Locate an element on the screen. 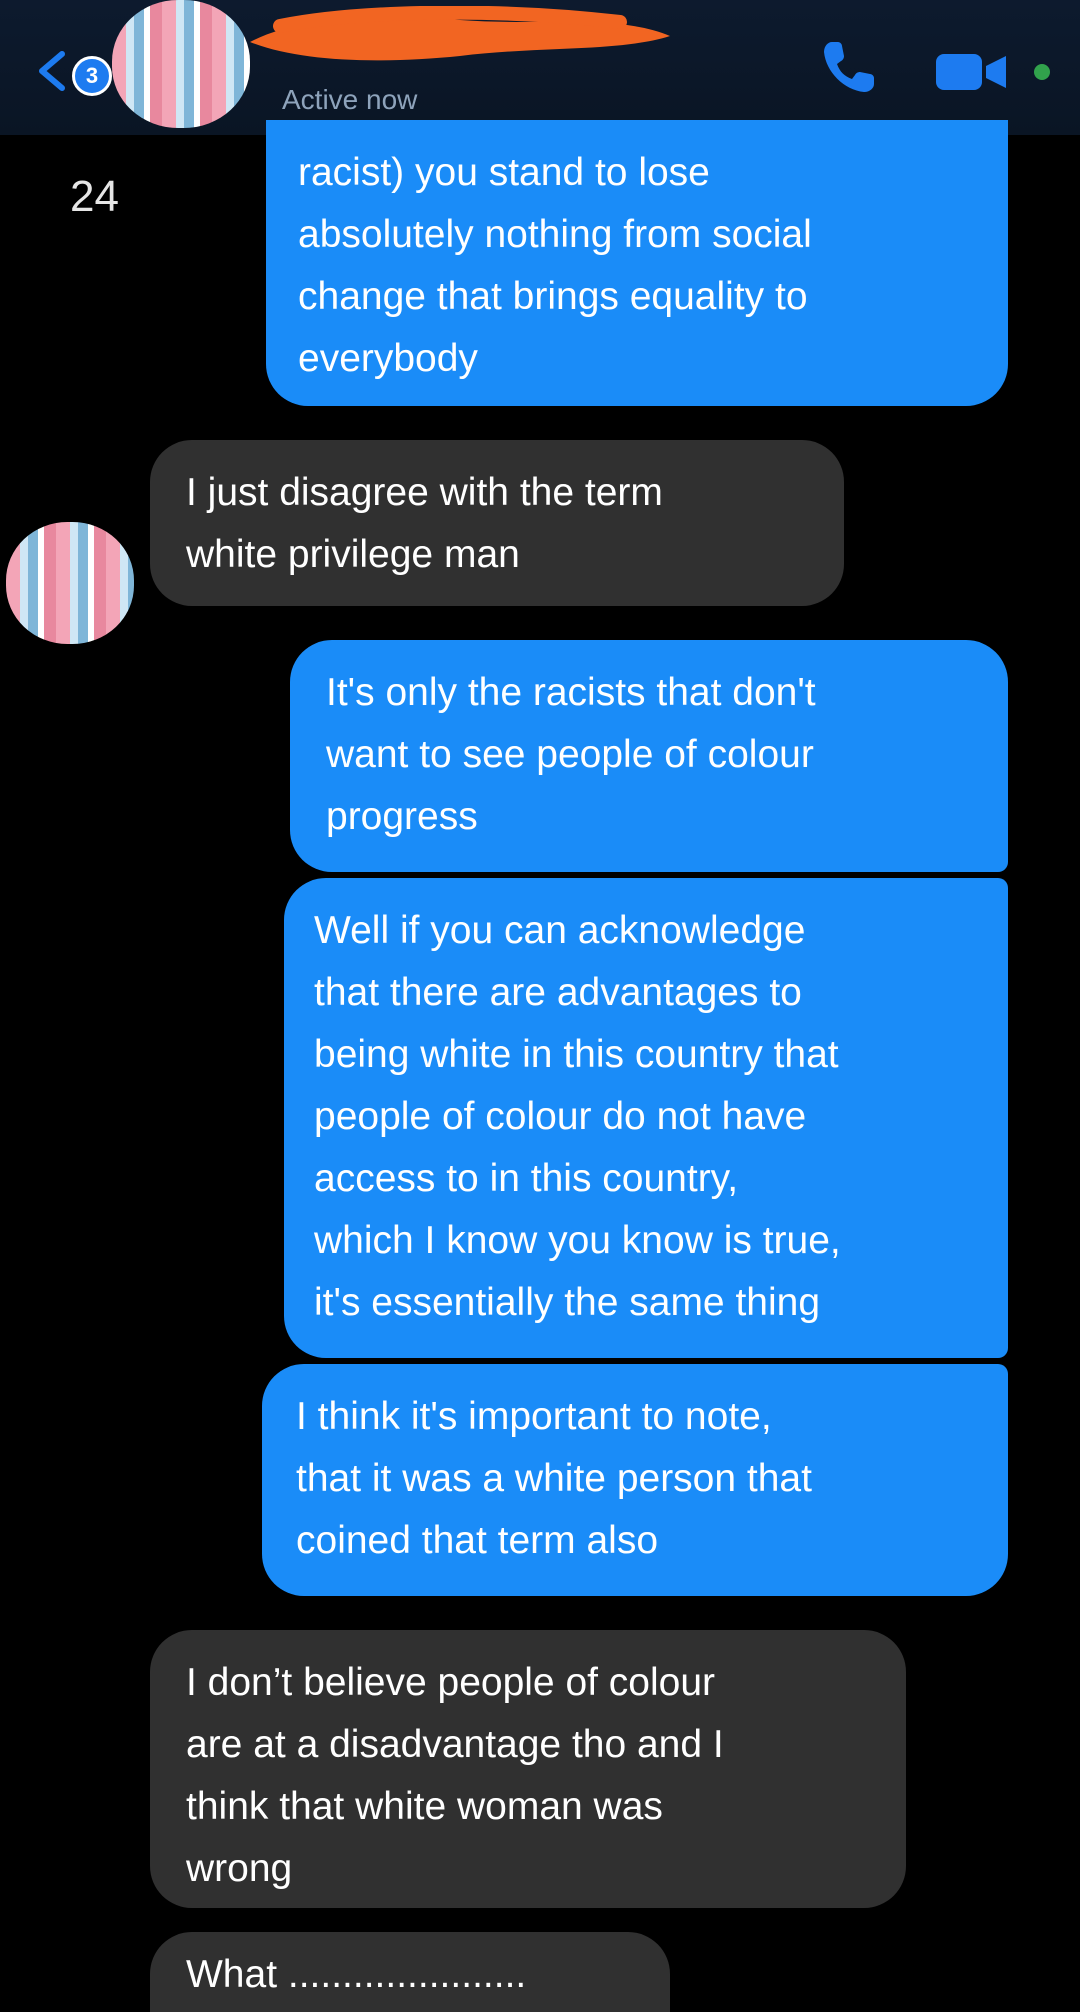 The height and width of the screenshot is (2012, 1080). phone-icon is located at coordinates (849, 67).